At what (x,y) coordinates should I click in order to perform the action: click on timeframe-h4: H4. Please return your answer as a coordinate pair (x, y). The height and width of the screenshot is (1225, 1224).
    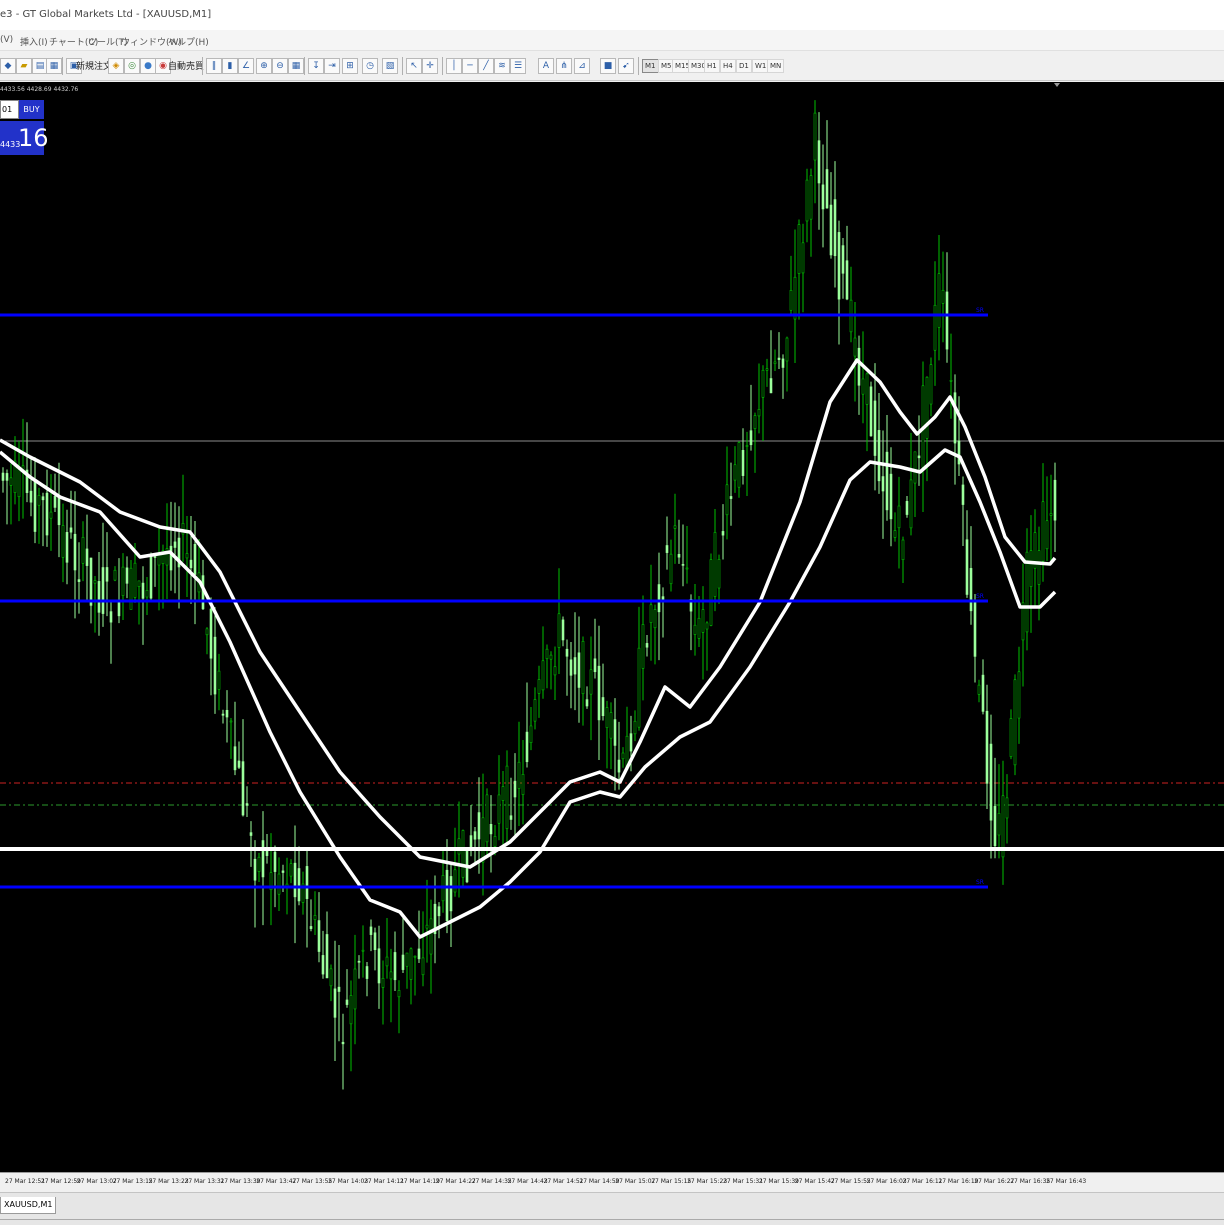
    Looking at the image, I should click on (728, 66).